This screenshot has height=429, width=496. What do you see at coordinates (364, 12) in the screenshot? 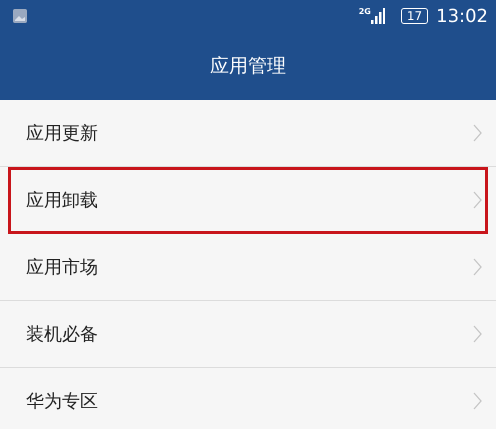
I see `network-type: 2G` at bounding box center [364, 12].